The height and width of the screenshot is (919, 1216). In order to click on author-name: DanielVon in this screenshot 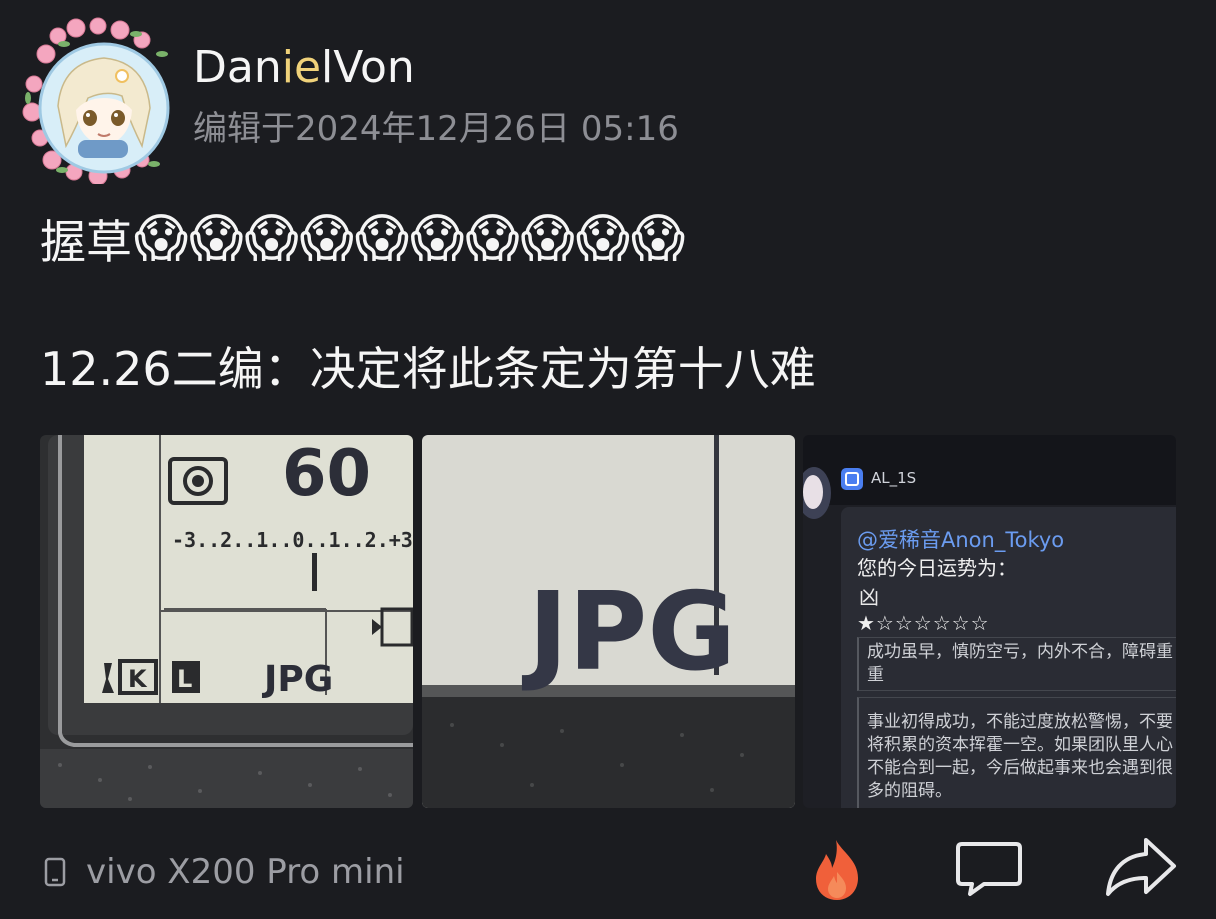, I will do `click(304, 68)`.